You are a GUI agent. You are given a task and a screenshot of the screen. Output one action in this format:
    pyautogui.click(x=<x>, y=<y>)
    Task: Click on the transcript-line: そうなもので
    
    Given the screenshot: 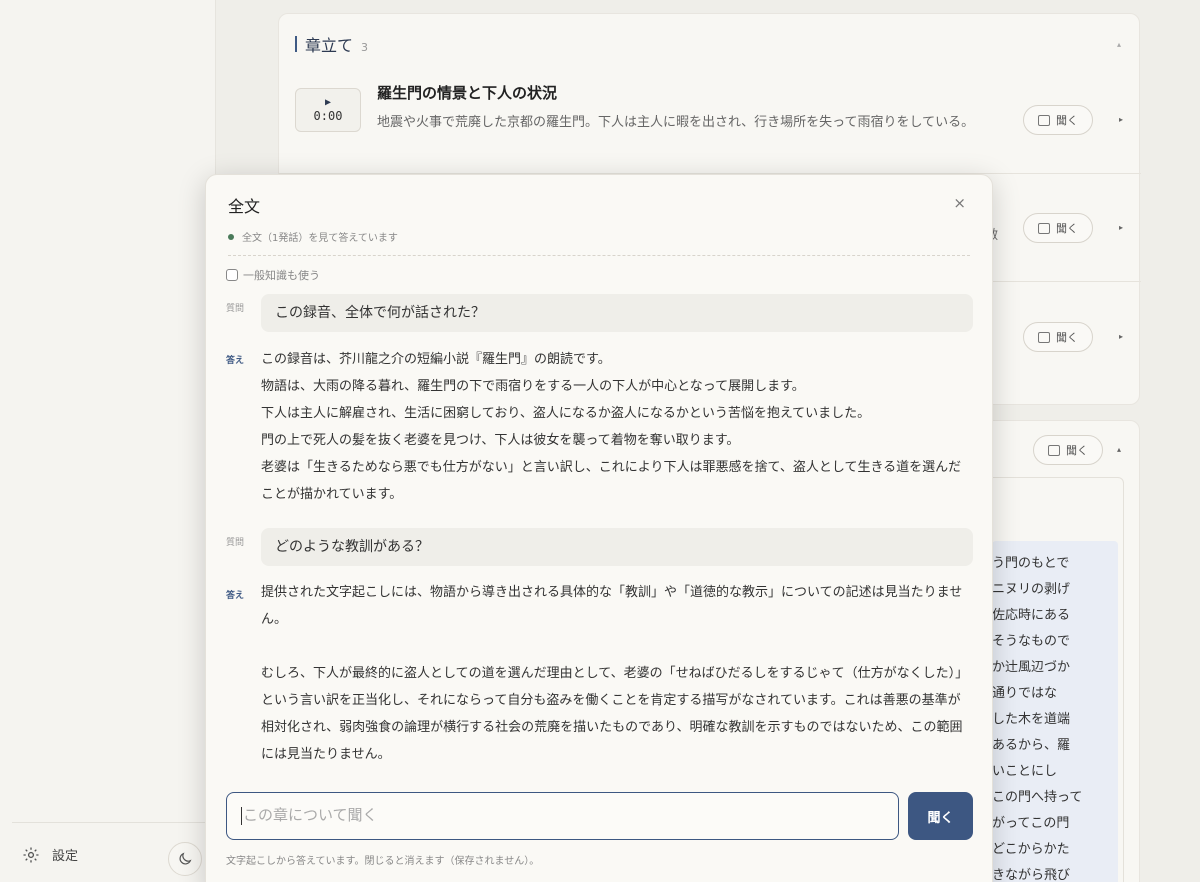 What is the action you would take?
    pyautogui.click(x=1031, y=641)
    